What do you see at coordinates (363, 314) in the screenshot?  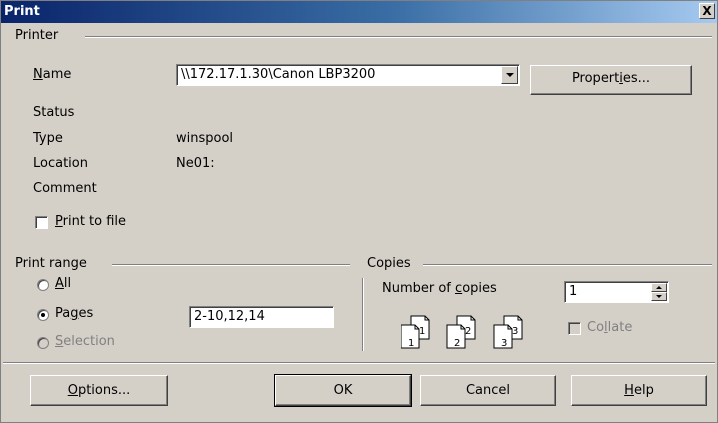 I see `copies-vertical-divider` at bounding box center [363, 314].